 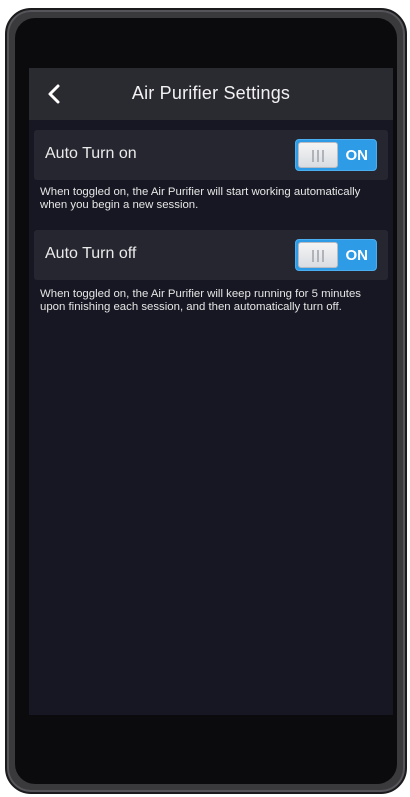 I want to click on auto-turn-on-toggle: ON, so click(x=336, y=155).